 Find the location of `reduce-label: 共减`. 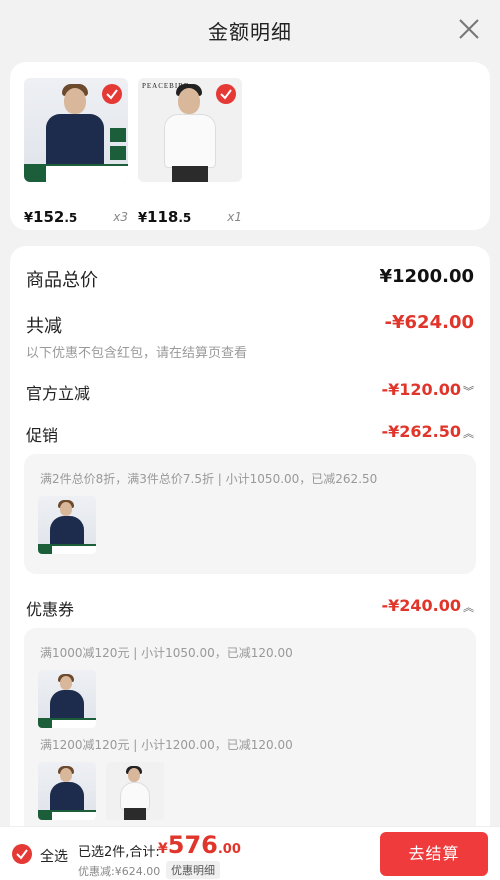

reduce-label: 共减 is located at coordinates (44, 326).